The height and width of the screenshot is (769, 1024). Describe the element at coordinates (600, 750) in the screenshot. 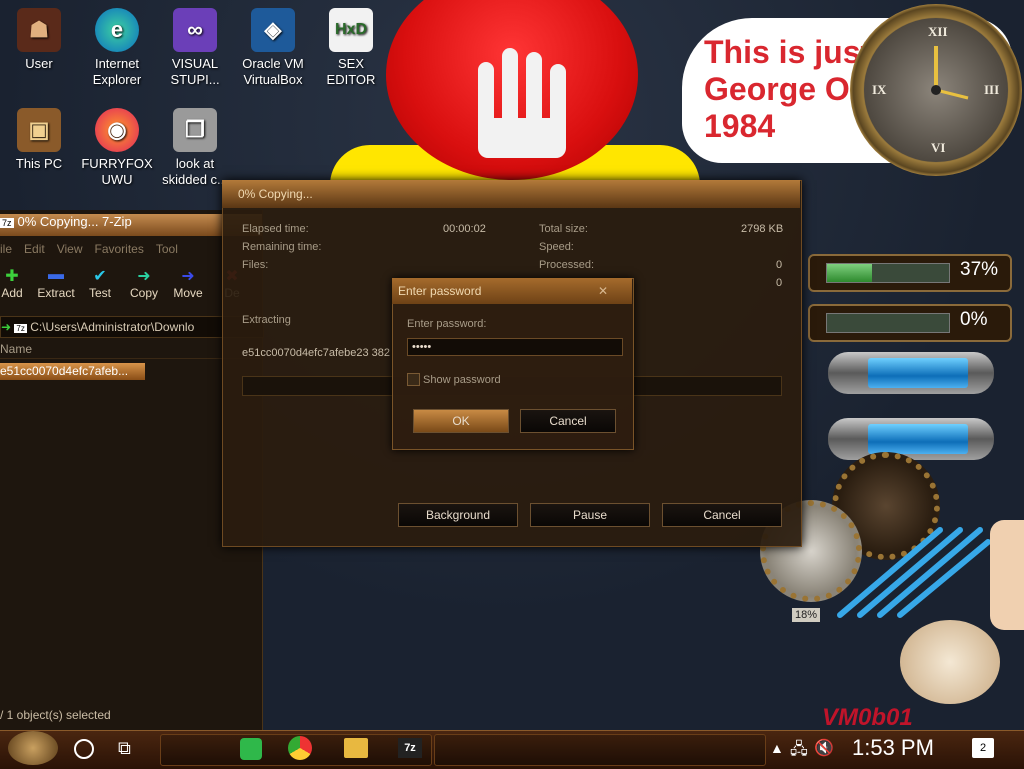

I see `taskbar-empty-area` at that location.